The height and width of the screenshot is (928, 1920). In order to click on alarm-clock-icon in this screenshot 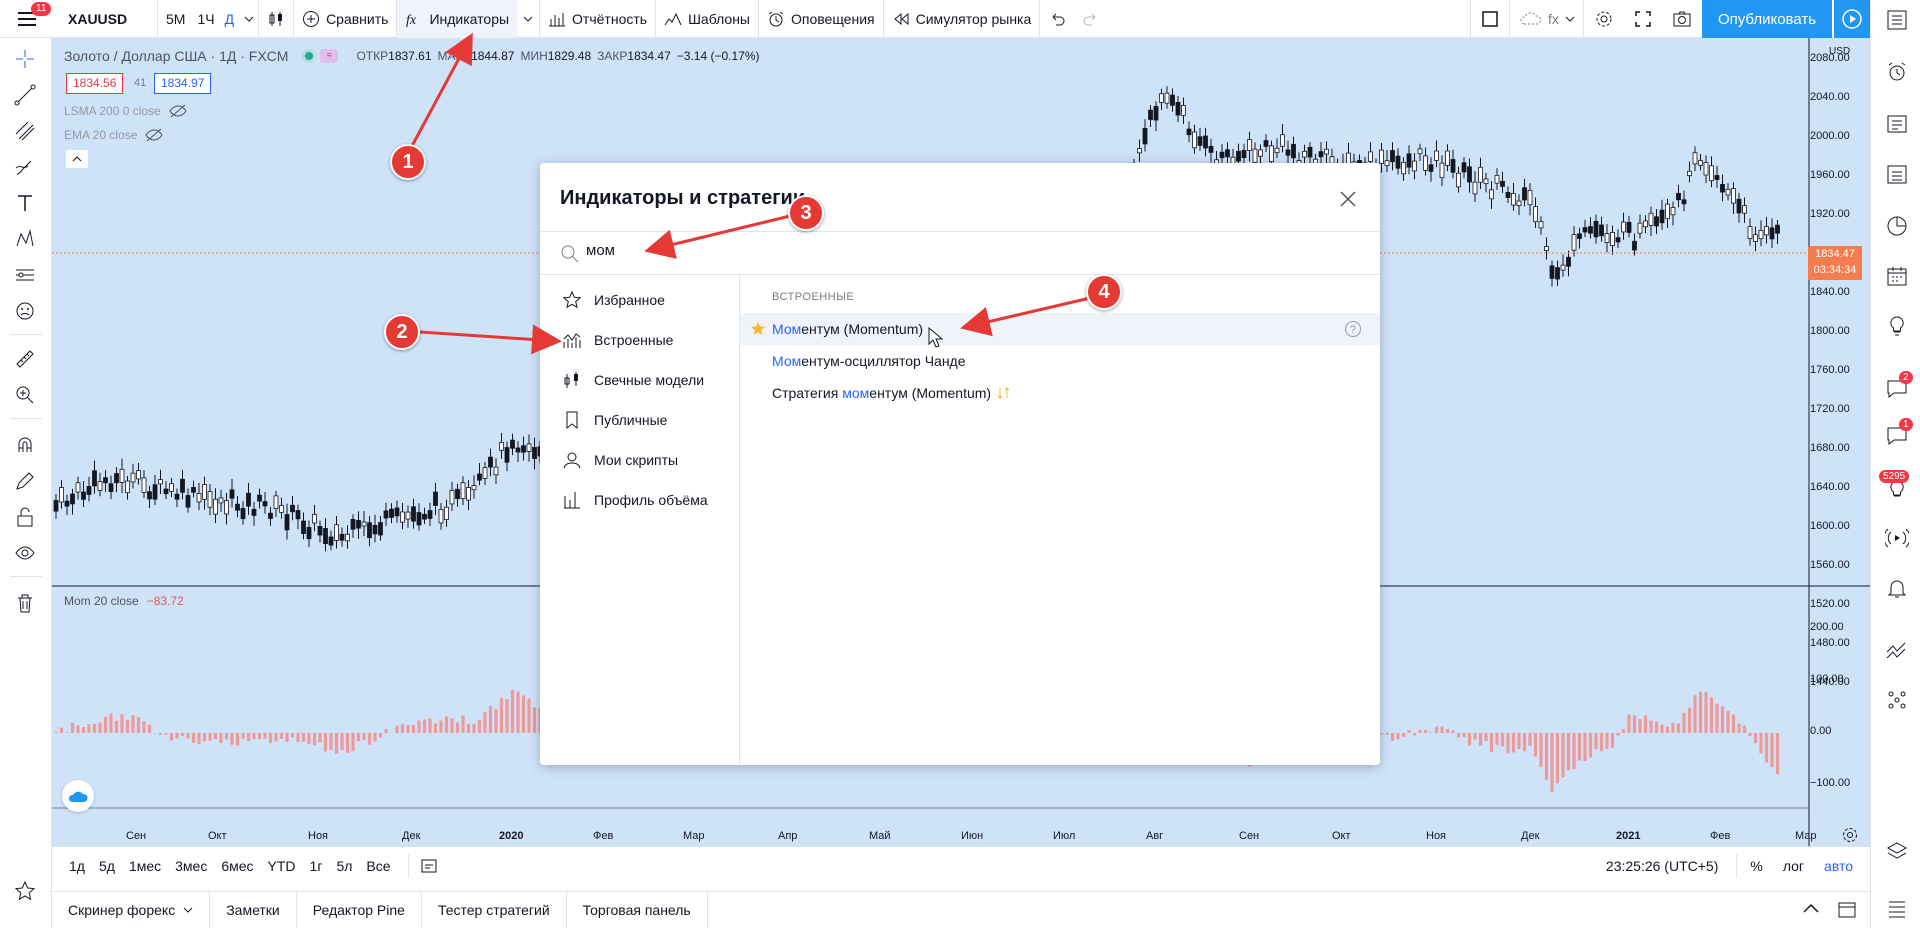, I will do `click(1897, 71)`.